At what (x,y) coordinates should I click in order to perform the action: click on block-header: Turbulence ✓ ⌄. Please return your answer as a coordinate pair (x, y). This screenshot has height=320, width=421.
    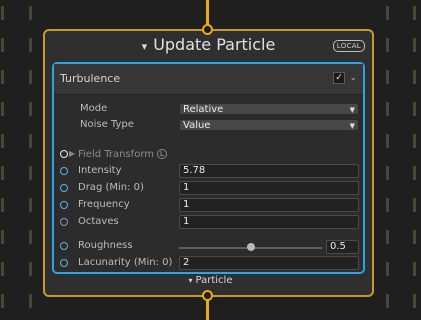
    Looking at the image, I should click on (208, 79).